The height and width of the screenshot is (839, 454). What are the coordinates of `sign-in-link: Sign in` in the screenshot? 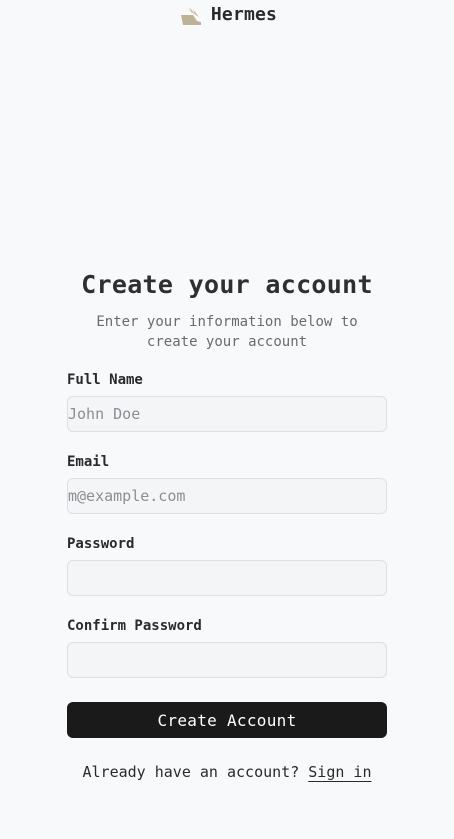 It's located at (339, 772).